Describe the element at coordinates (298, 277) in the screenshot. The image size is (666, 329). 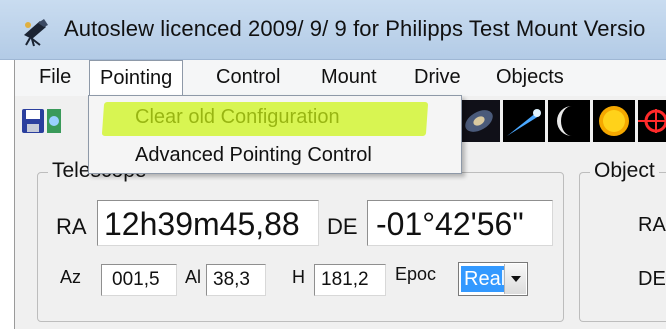
I see `h-label: H` at that location.